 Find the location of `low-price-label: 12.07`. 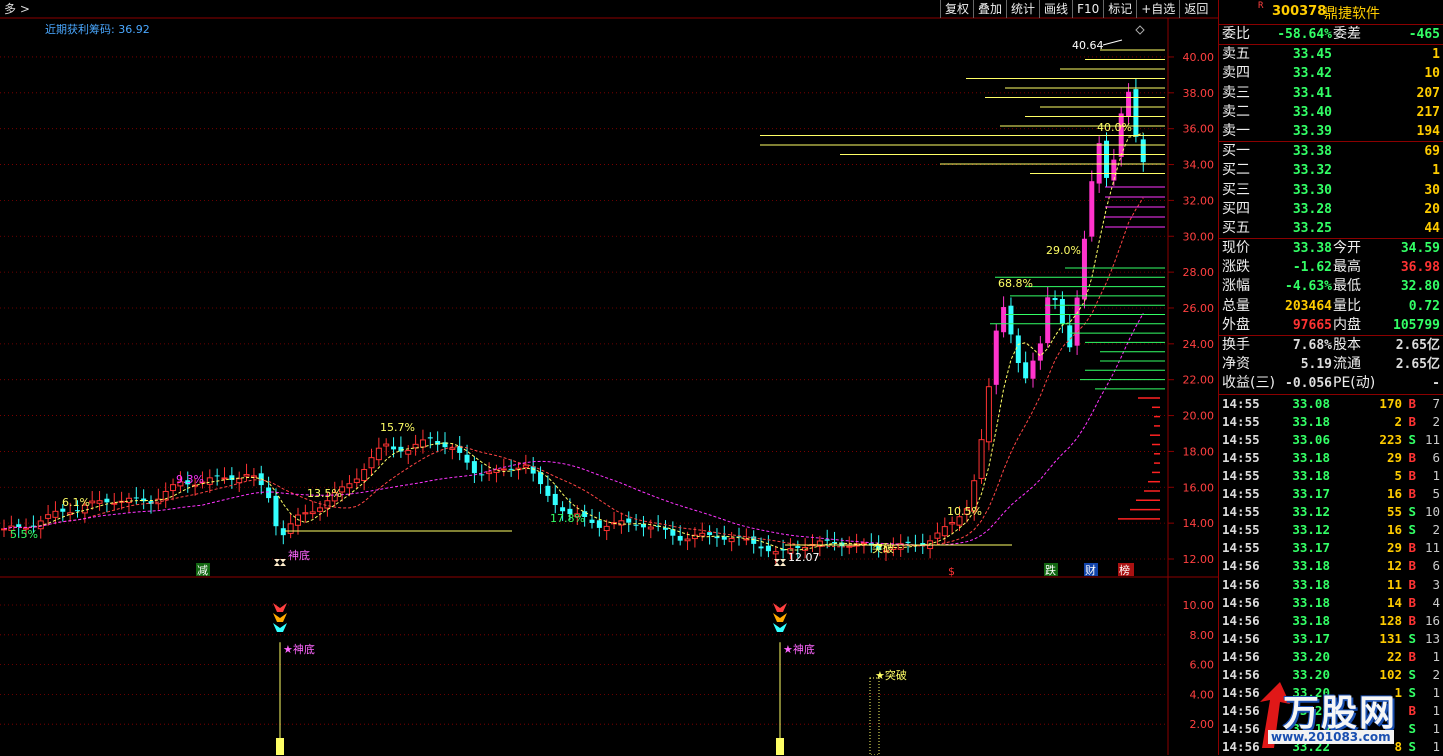

low-price-label: 12.07 is located at coordinates (804, 557).